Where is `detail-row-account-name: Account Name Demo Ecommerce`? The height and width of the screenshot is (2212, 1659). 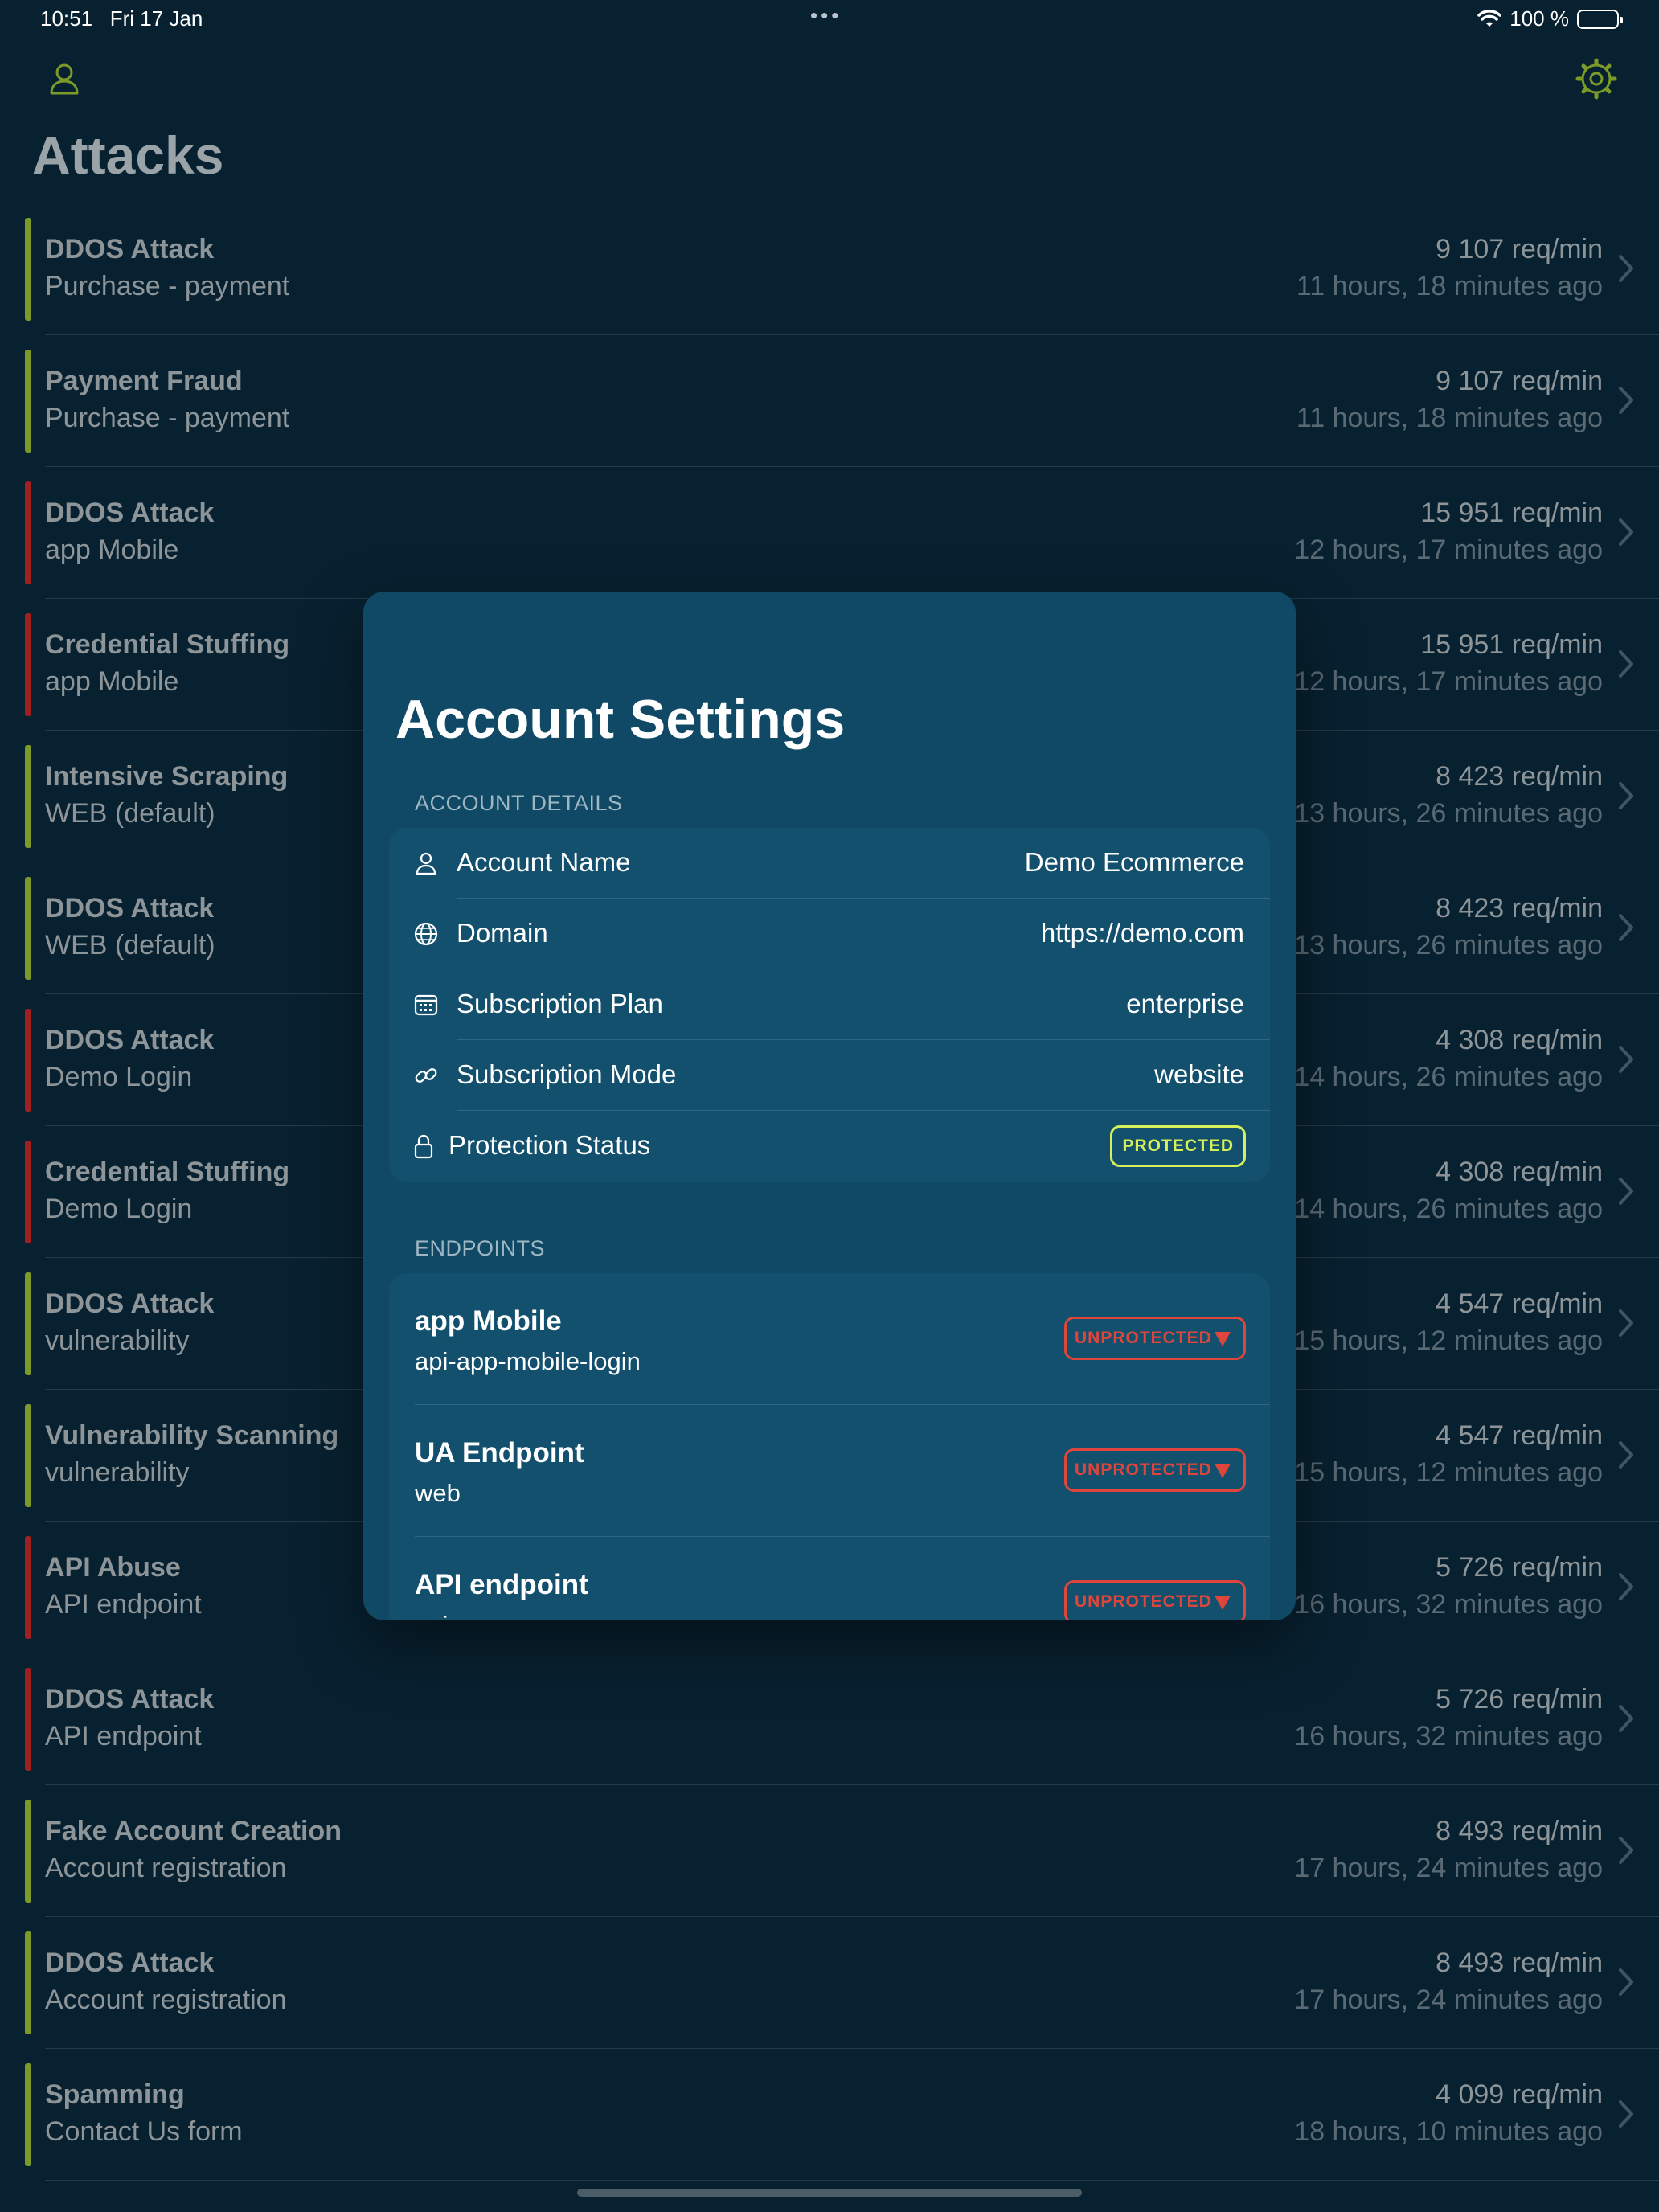 detail-row-account-name: Account Name Demo Ecommerce is located at coordinates (829, 864).